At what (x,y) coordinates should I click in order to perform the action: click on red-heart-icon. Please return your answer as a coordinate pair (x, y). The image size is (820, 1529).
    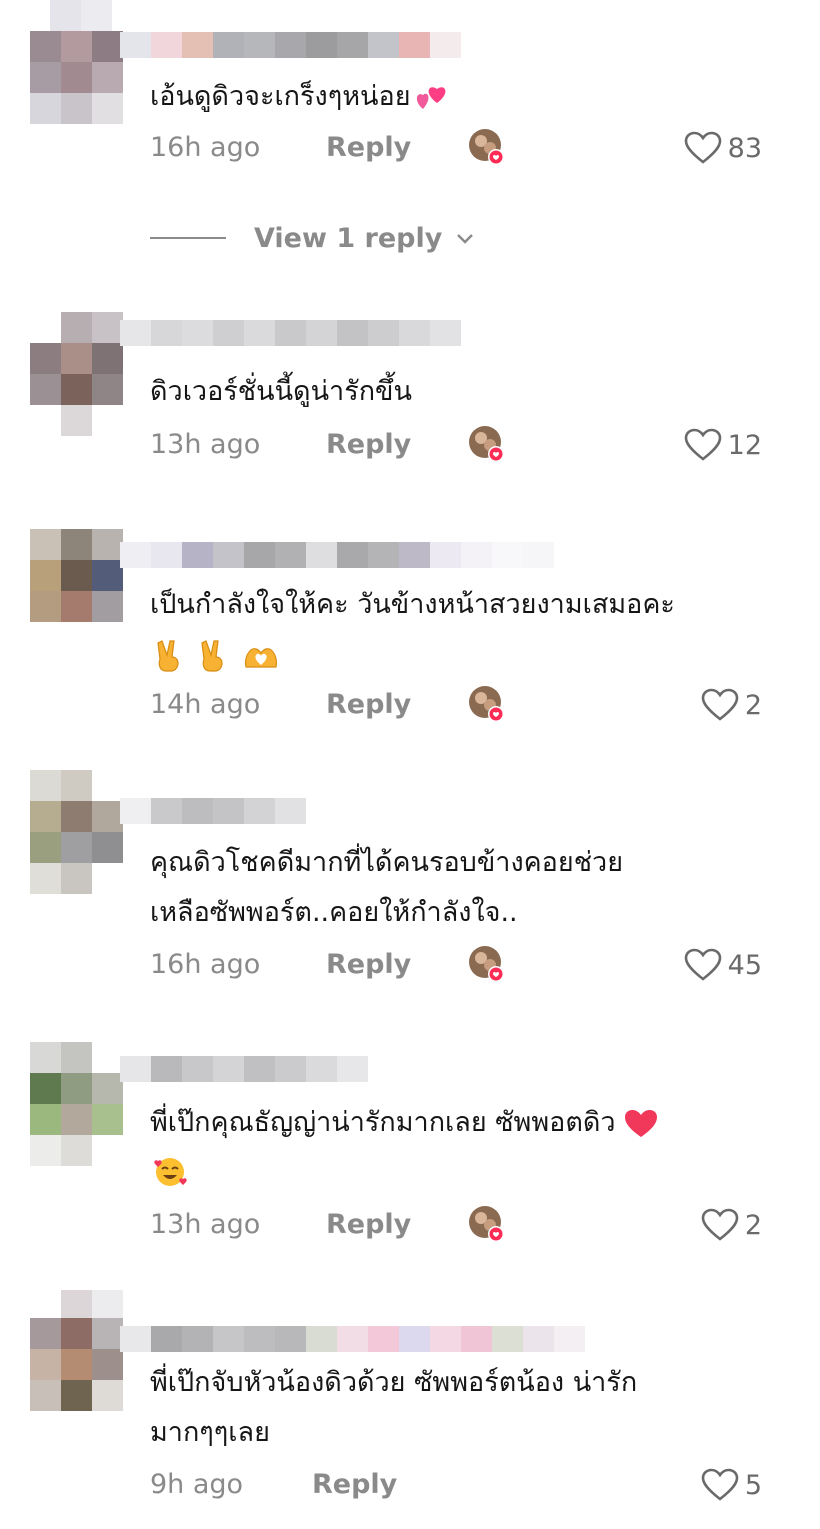
    Looking at the image, I should click on (640, 1123).